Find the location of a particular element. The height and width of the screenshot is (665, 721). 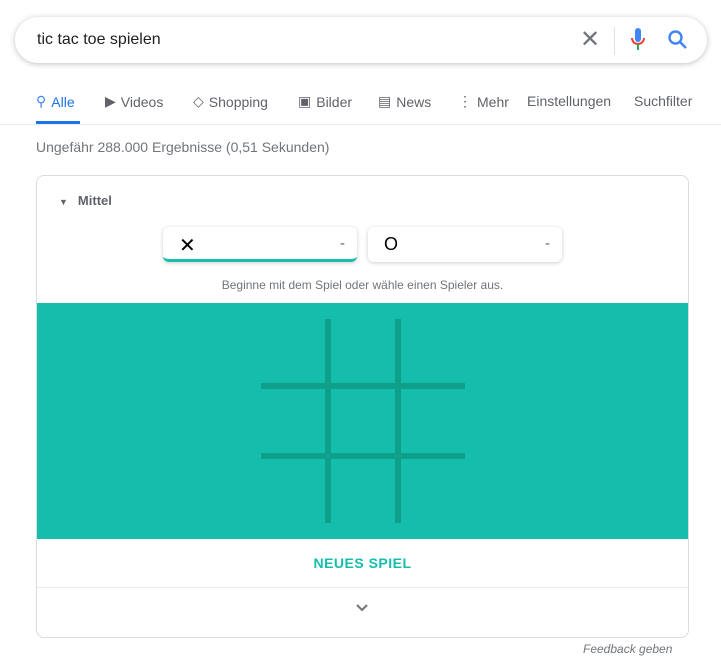

image-icon: ▣ is located at coordinates (305, 101).